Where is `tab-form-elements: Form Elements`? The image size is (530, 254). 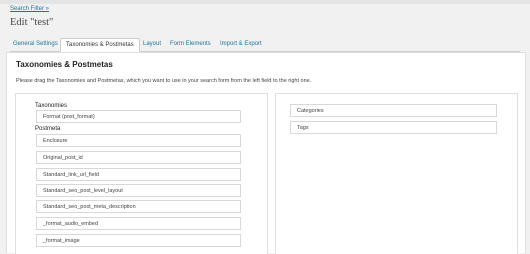 tab-form-elements: Form Elements is located at coordinates (190, 44).